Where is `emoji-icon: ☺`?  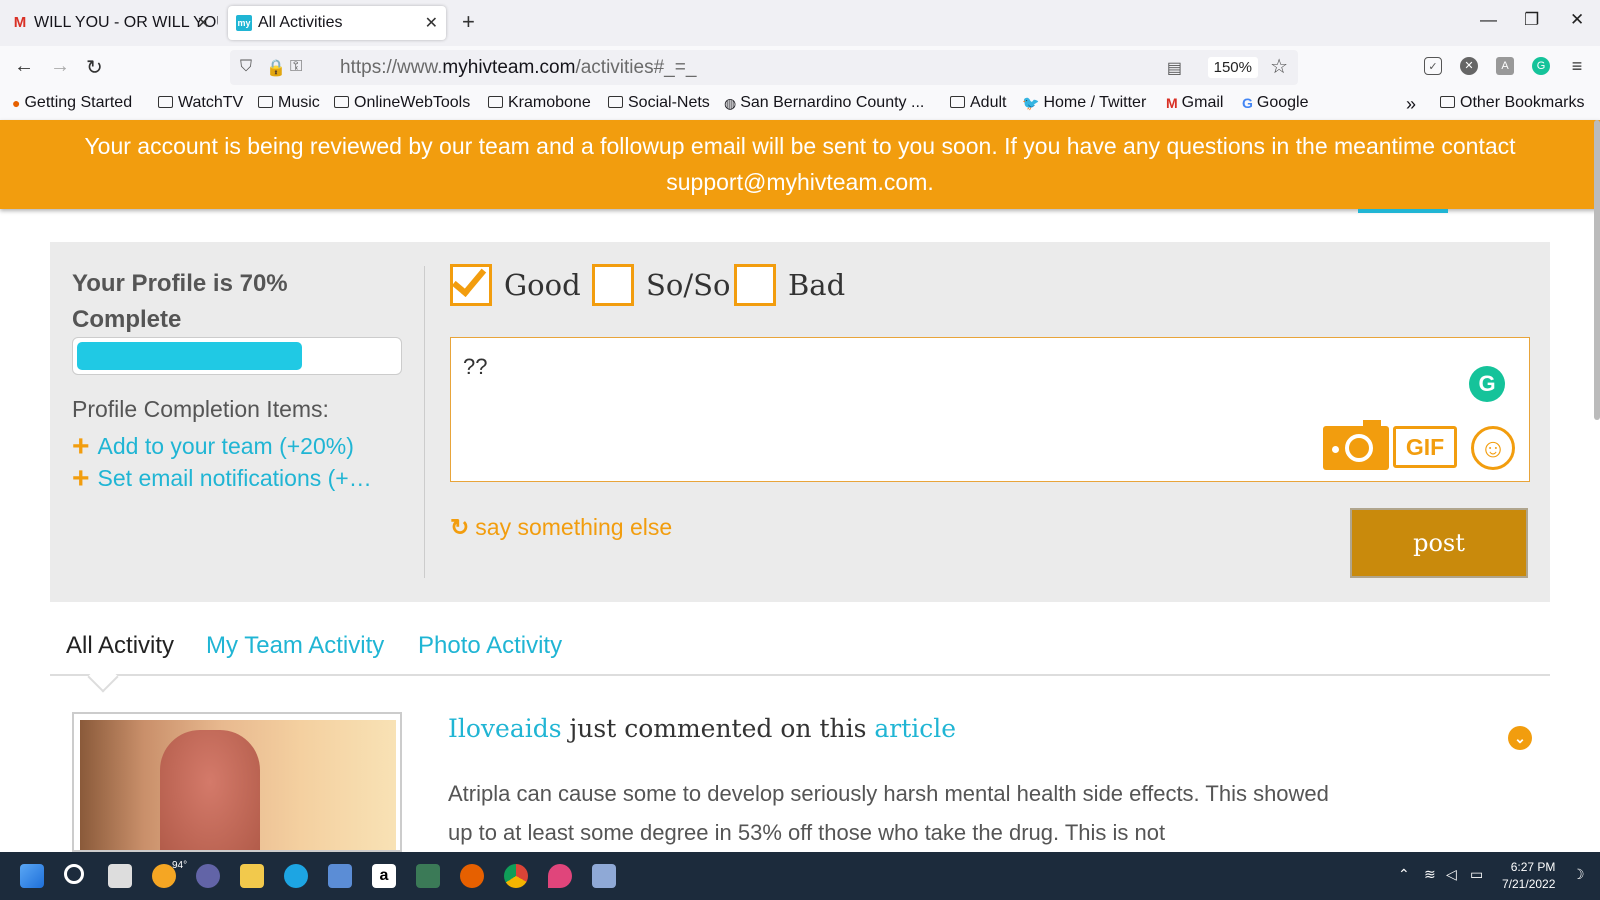 emoji-icon: ☺ is located at coordinates (1493, 448).